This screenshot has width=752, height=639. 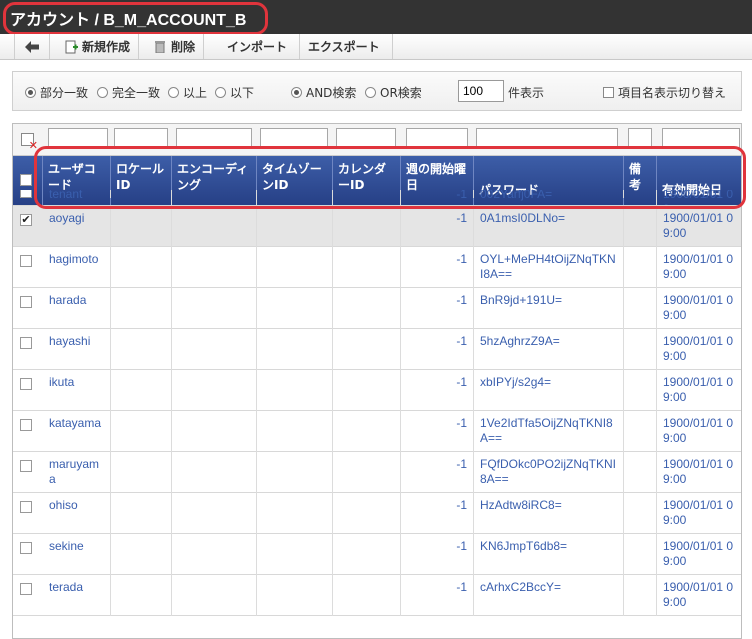 What do you see at coordinates (549, 195) in the screenshot?
I see `cell-password: 002Yarfj0FA=` at bounding box center [549, 195].